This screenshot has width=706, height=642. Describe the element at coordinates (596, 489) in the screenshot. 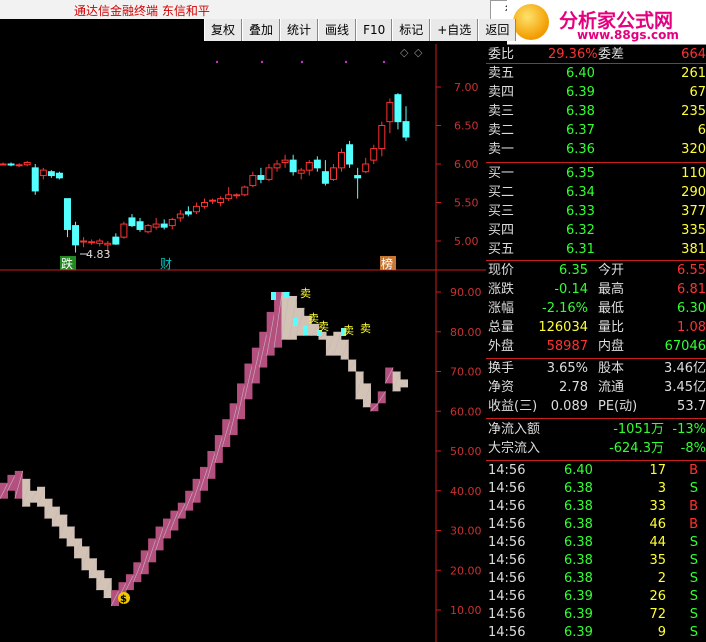

I see `tick-row: 14:56 6.38 3 S` at that location.